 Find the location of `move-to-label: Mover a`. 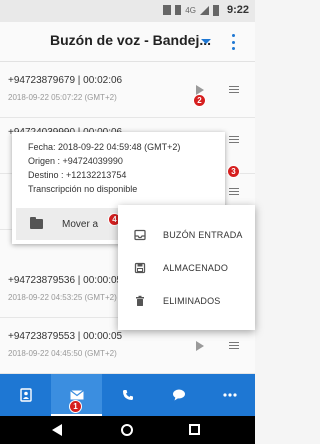

move-to-label: Mover a is located at coordinates (80, 224).